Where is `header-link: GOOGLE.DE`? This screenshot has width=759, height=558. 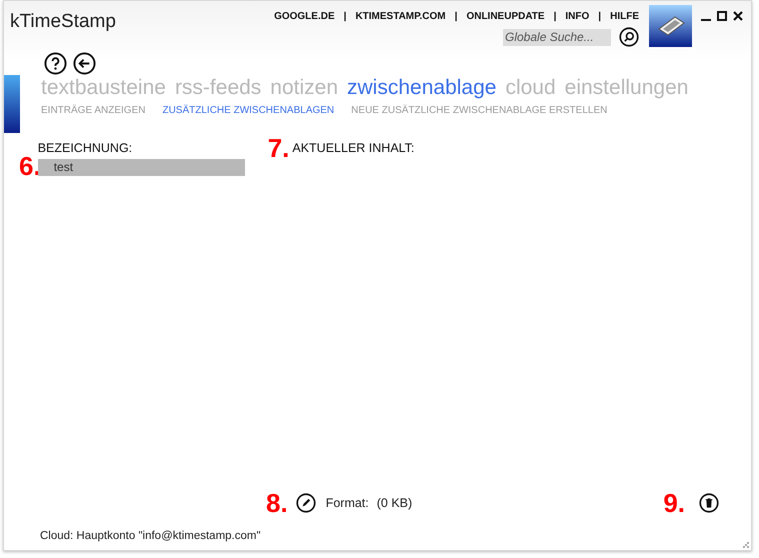 header-link: GOOGLE.DE is located at coordinates (304, 16).